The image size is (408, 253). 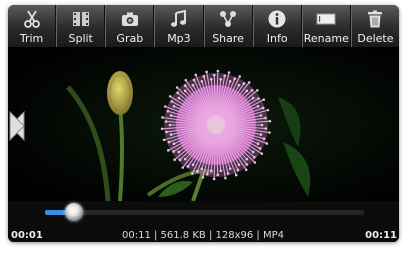 I want to click on music-note-icon, so click(x=178, y=18).